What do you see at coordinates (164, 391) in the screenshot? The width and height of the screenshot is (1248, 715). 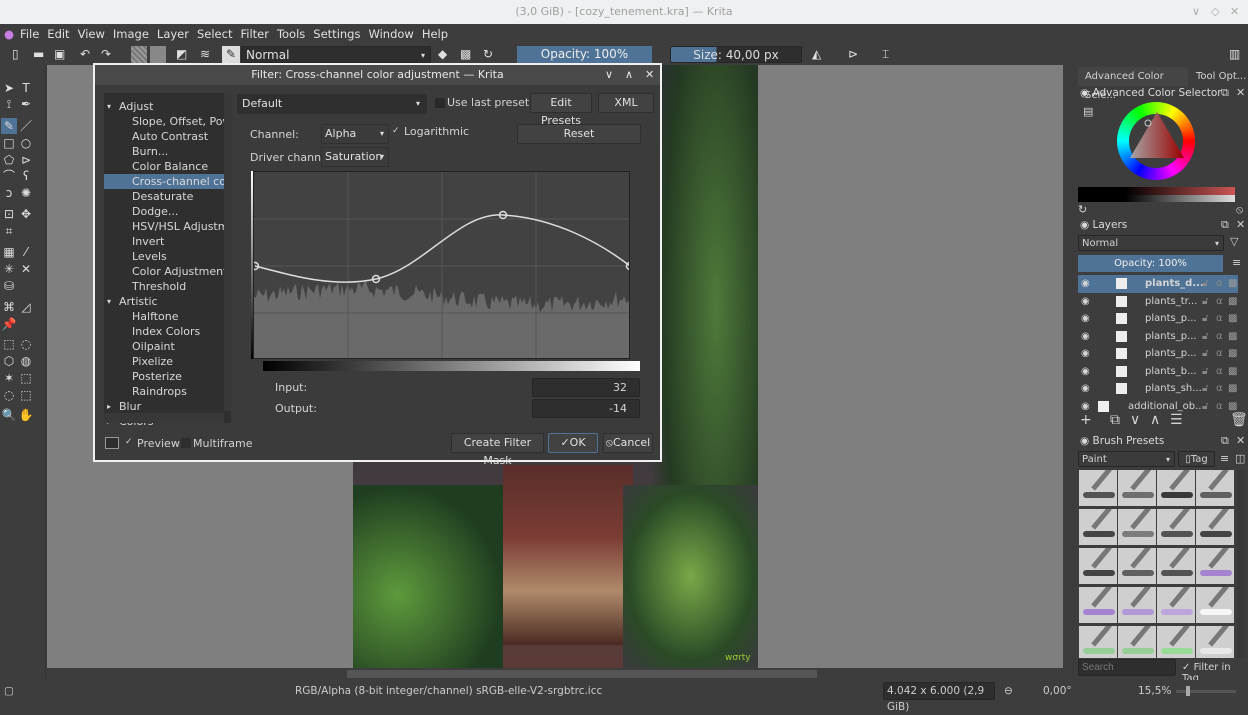 I see `filter-tree-item: Raindrops` at bounding box center [164, 391].